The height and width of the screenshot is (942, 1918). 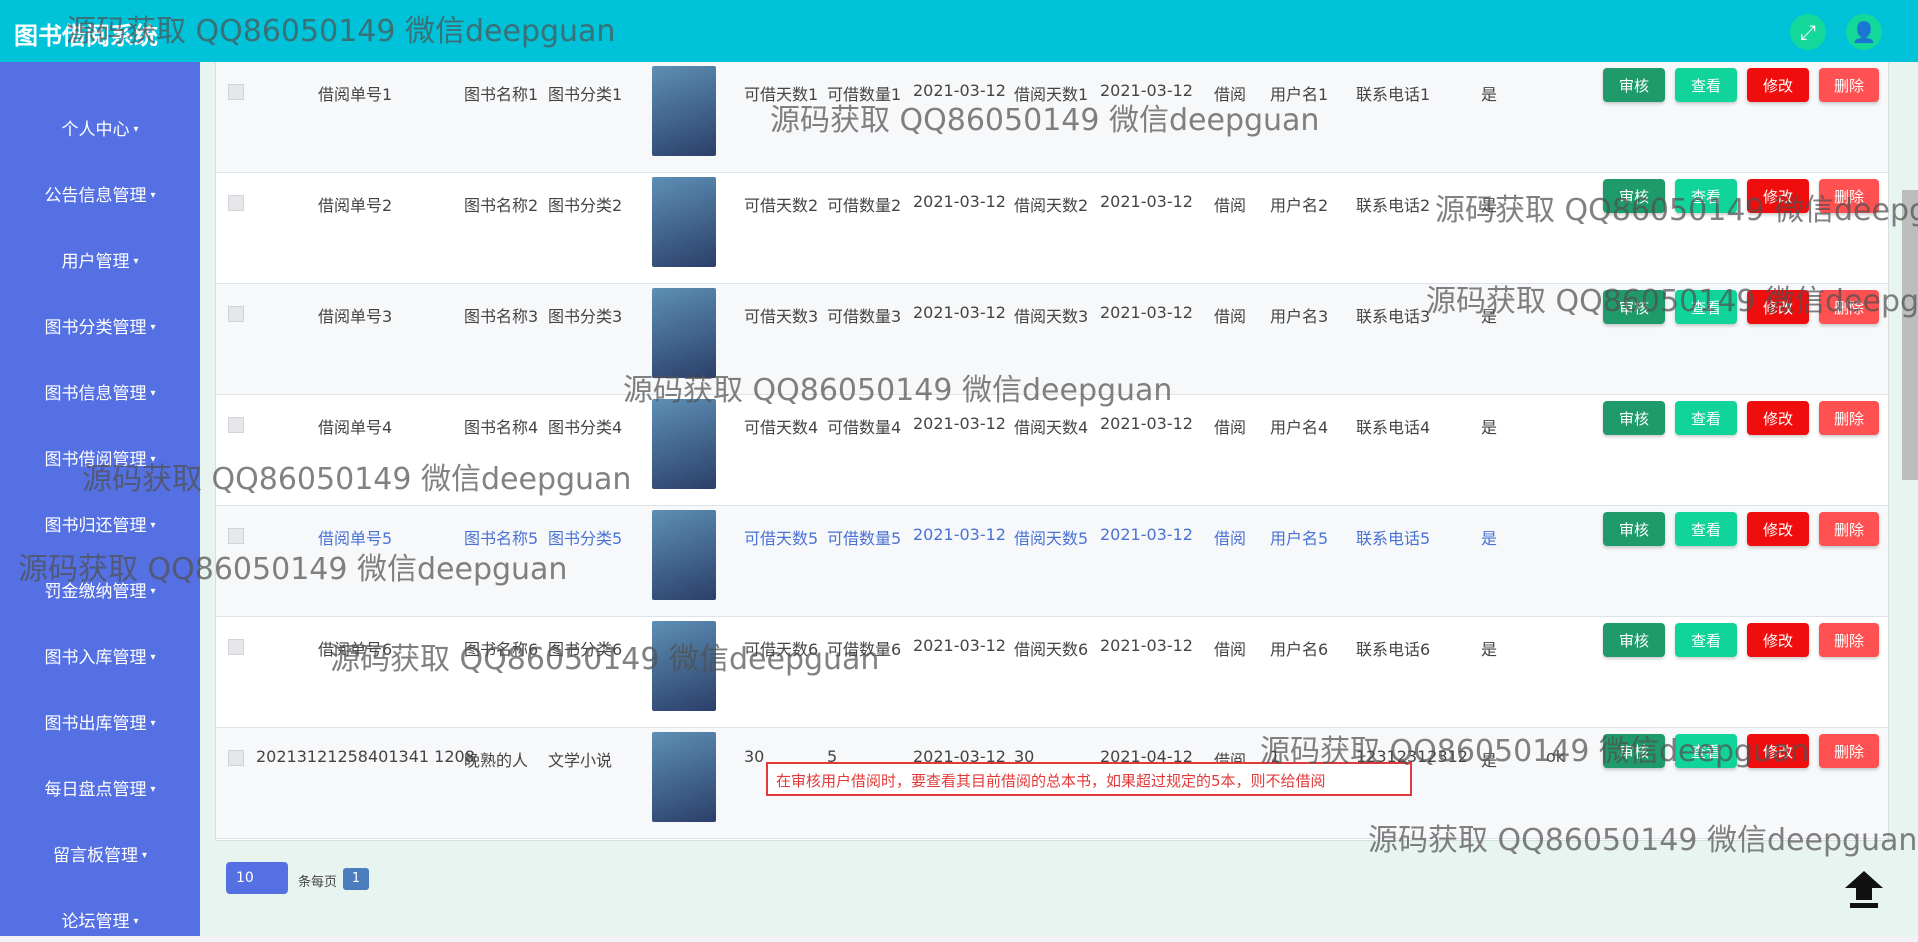 What do you see at coordinates (754, 756) in the screenshot?
I see `cell-days-allowed: 30` at bounding box center [754, 756].